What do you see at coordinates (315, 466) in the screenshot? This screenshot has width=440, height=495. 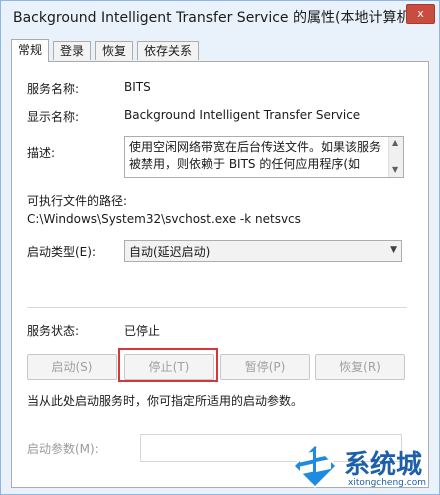 I see `windows-logo-icon` at bounding box center [315, 466].